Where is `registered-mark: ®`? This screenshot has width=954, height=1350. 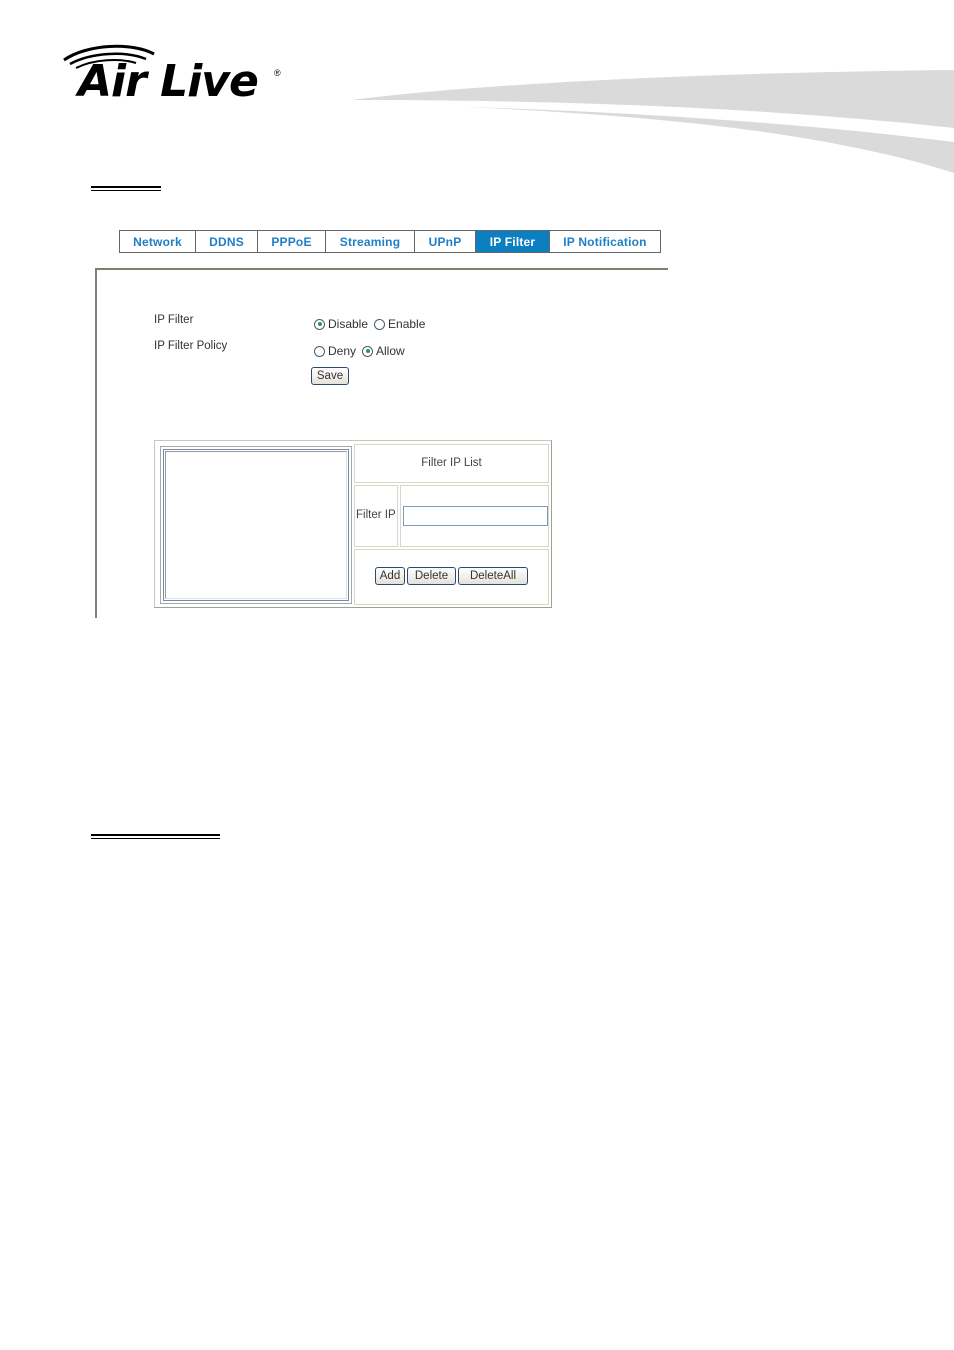
registered-mark: ® is located at coordinates (277, 73).